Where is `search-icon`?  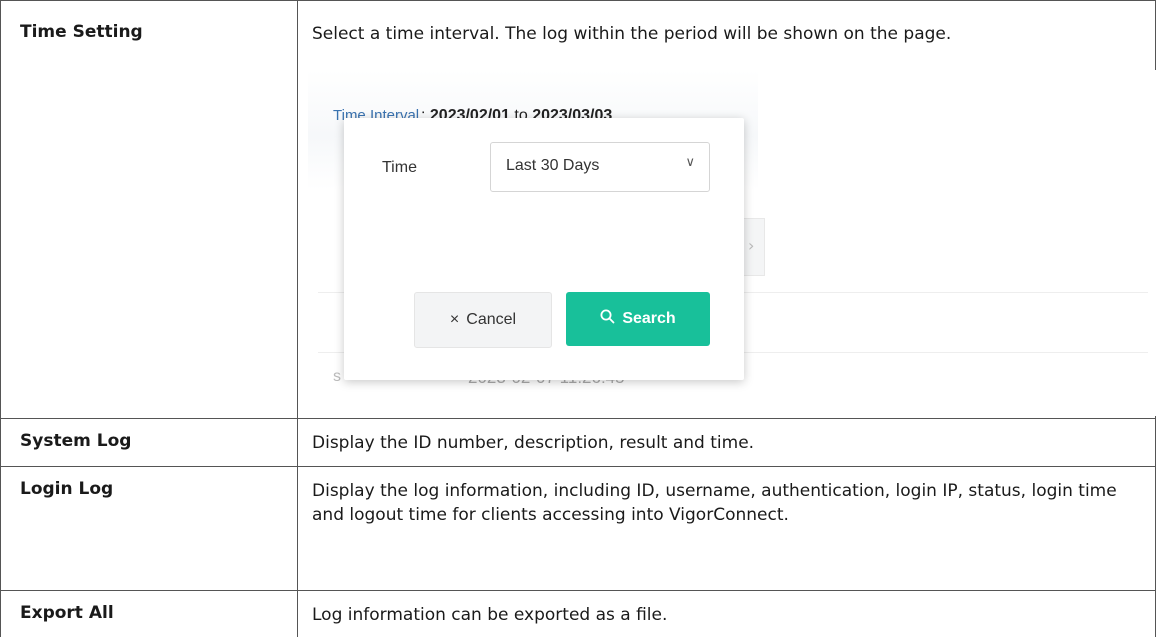 search-icon is located at coordinates (607, 319).